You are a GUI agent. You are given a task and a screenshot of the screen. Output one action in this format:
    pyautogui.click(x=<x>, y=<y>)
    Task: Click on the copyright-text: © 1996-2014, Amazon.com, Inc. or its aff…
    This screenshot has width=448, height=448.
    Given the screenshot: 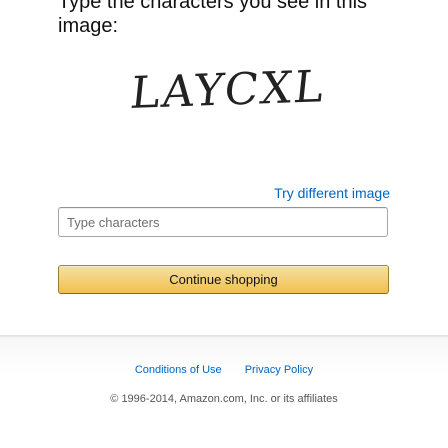 What is the action you would take?
    pyautogui.click(x=224, y=399)
    